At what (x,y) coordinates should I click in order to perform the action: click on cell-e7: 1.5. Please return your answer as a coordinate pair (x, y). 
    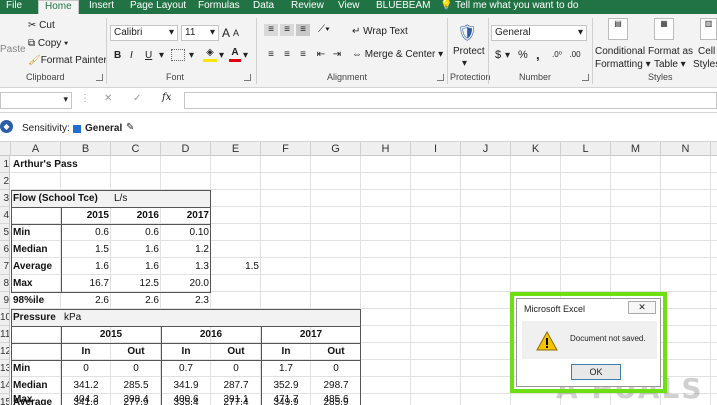
    Looking at the image, I should click on (235, 266).